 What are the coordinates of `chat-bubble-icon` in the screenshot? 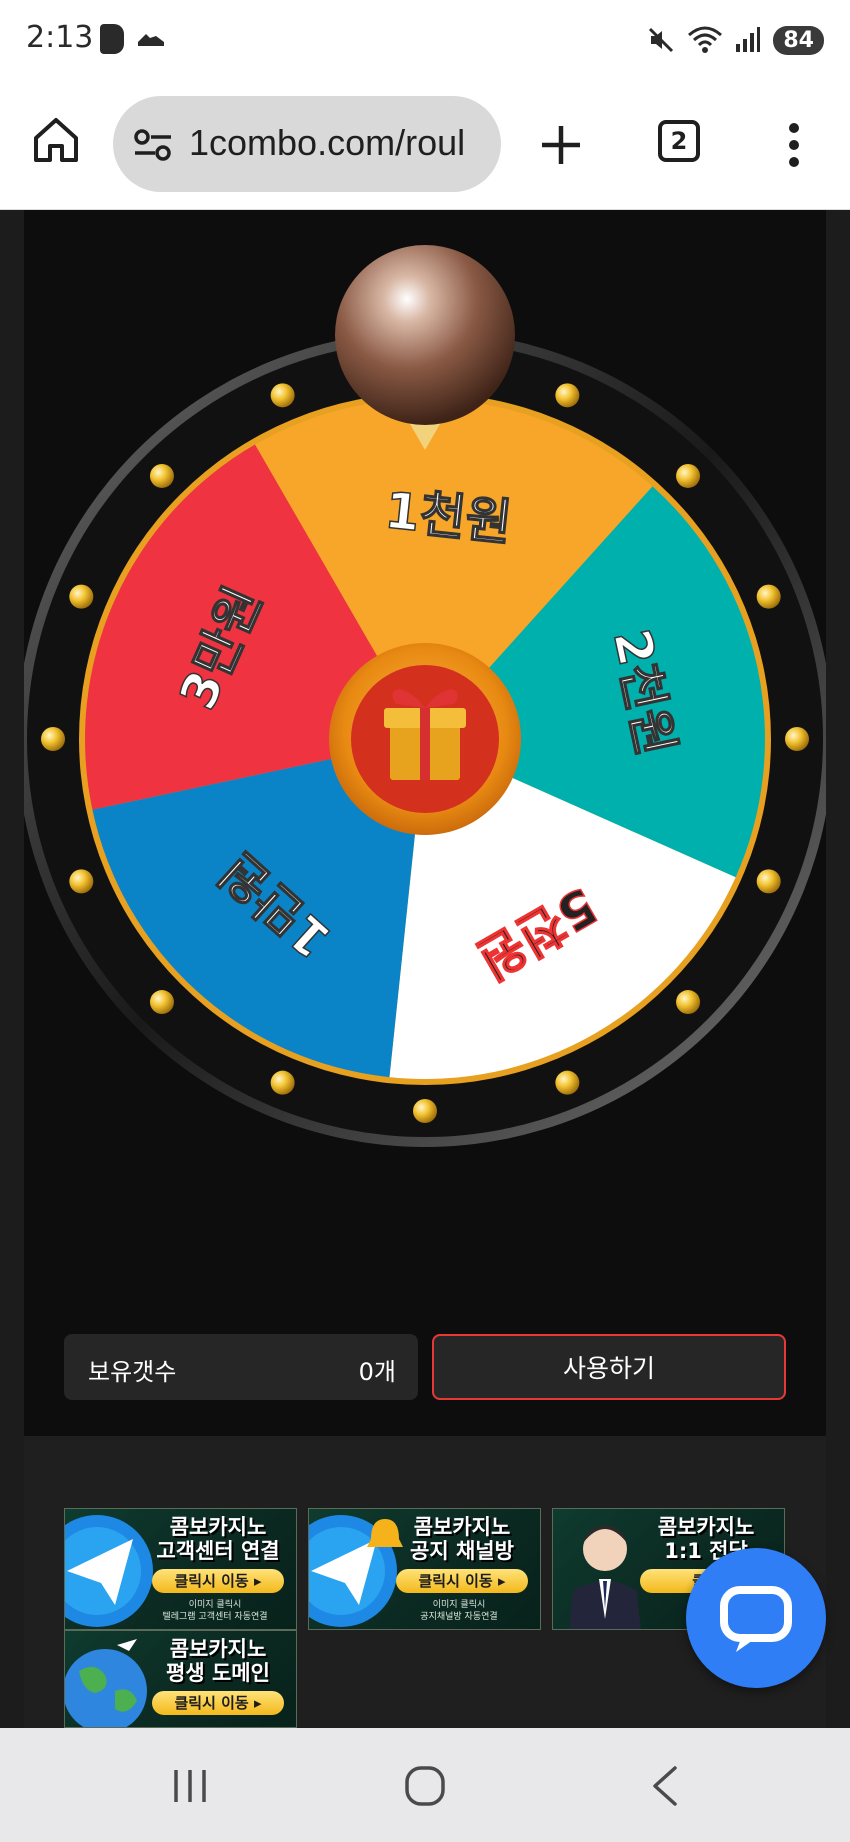 It's located at (756, 1619).